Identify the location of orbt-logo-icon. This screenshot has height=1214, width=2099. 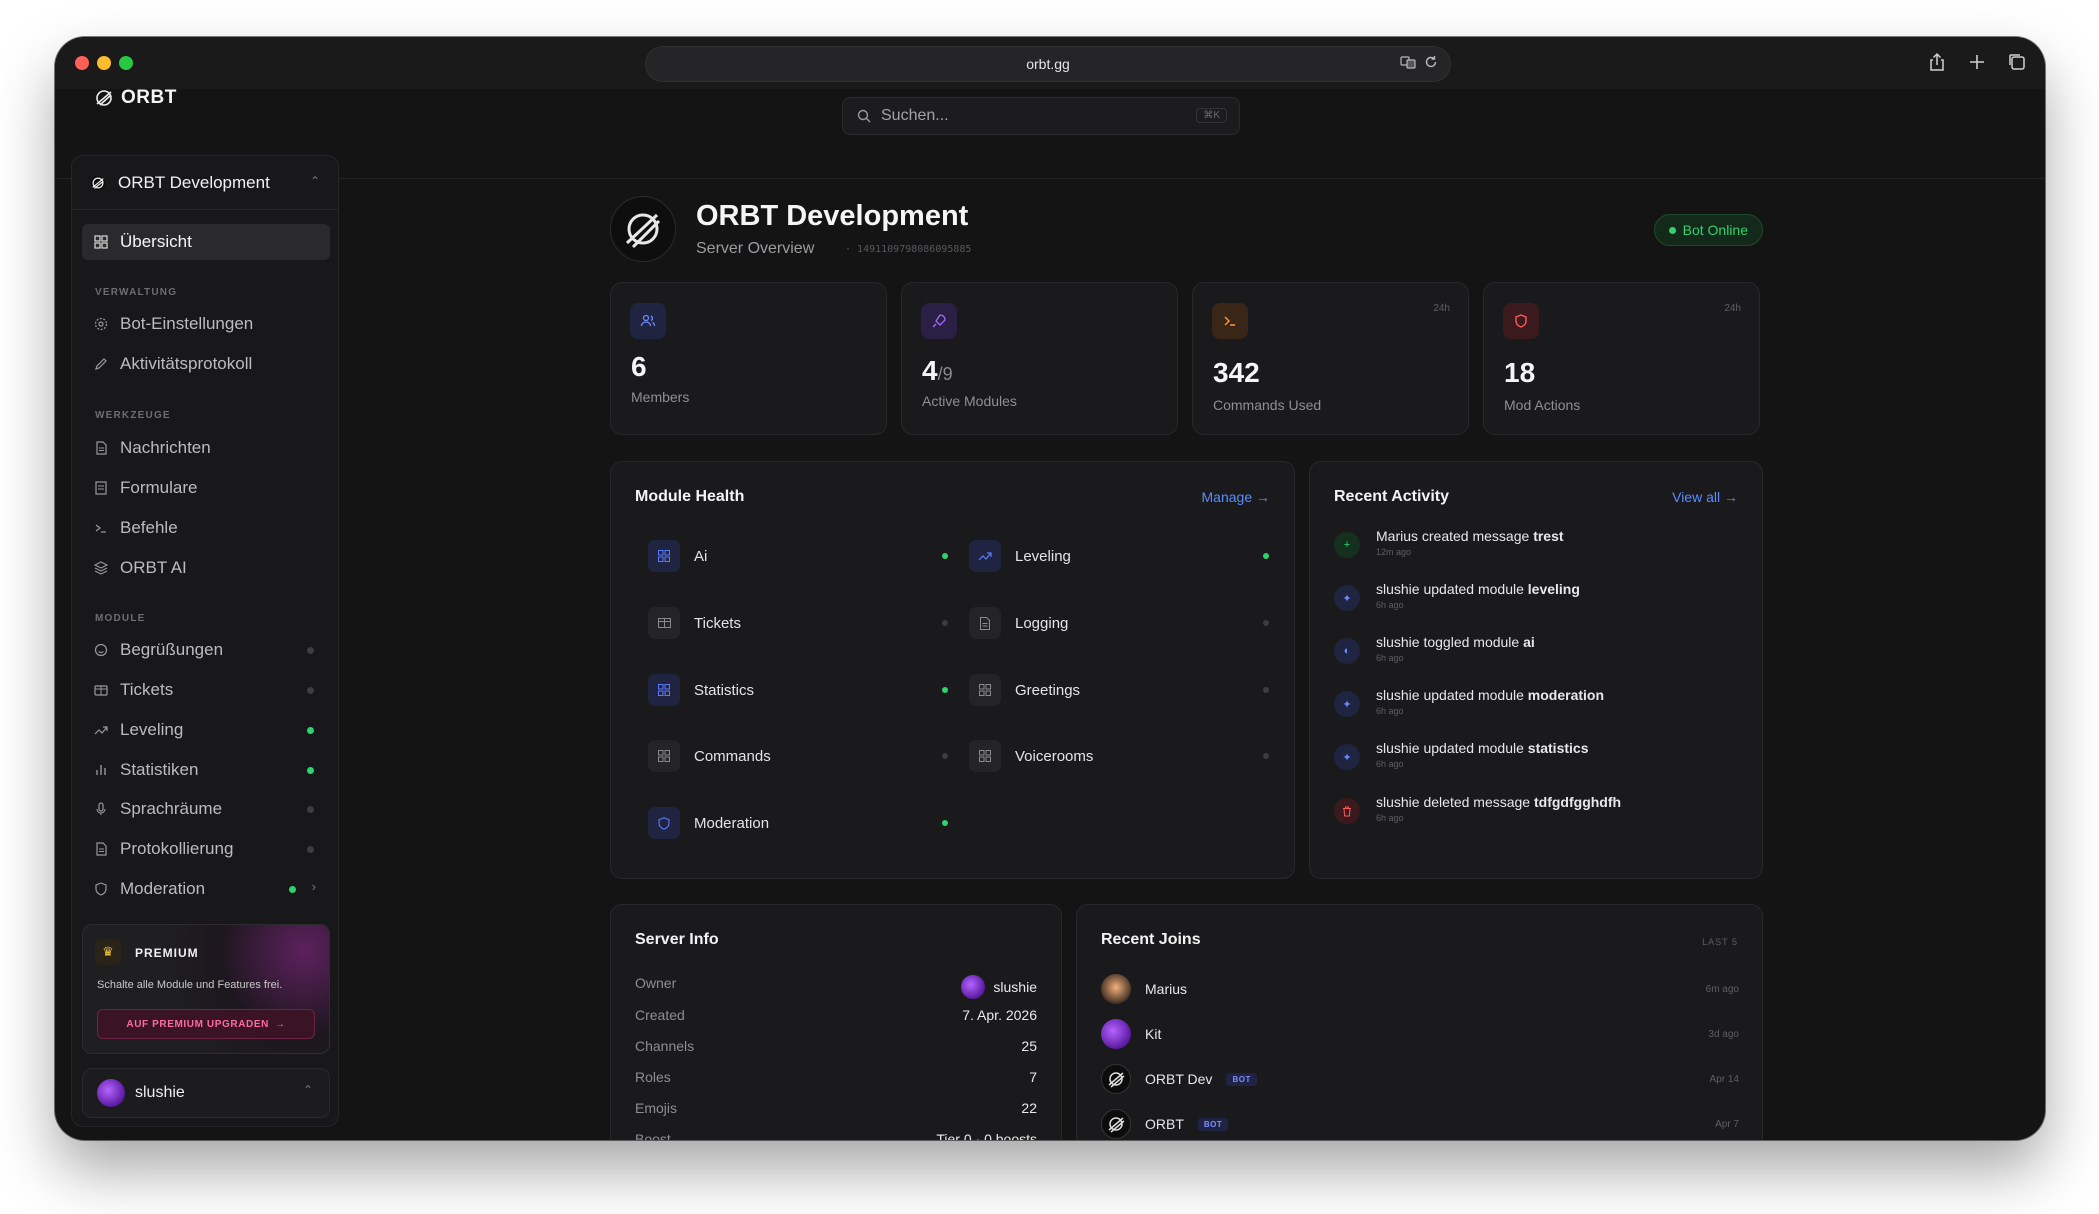
(1116, 1079).